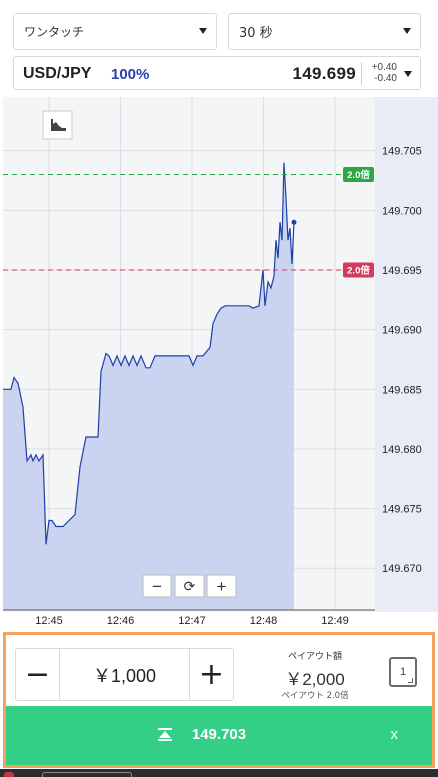 This screenshot has width=438, height=777. Describe the element at coordinates (402, 390) in the screenshot. I see `y-tick-label: 149.685` at that location.